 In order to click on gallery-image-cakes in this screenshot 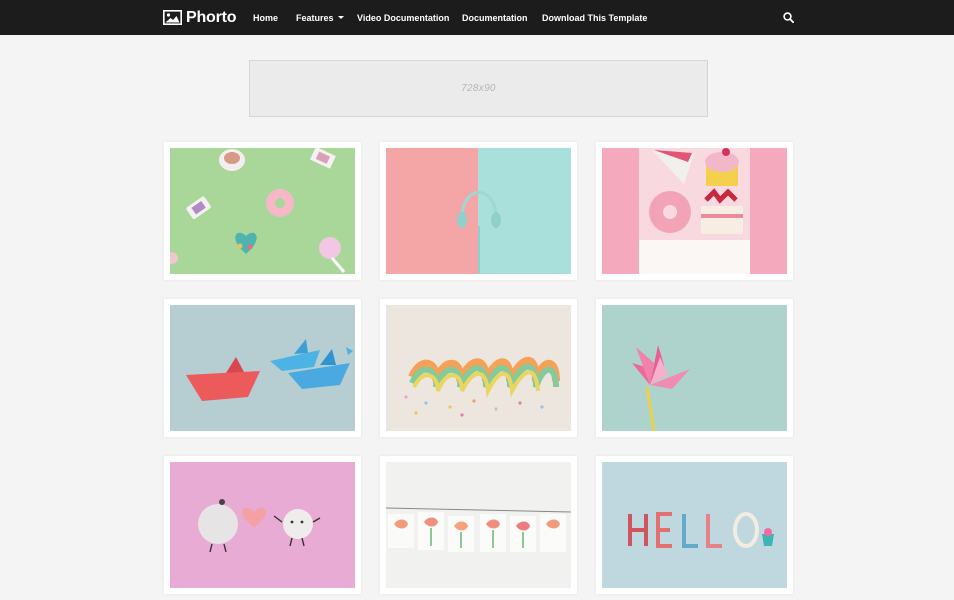, I will do `click(694, 211)`.